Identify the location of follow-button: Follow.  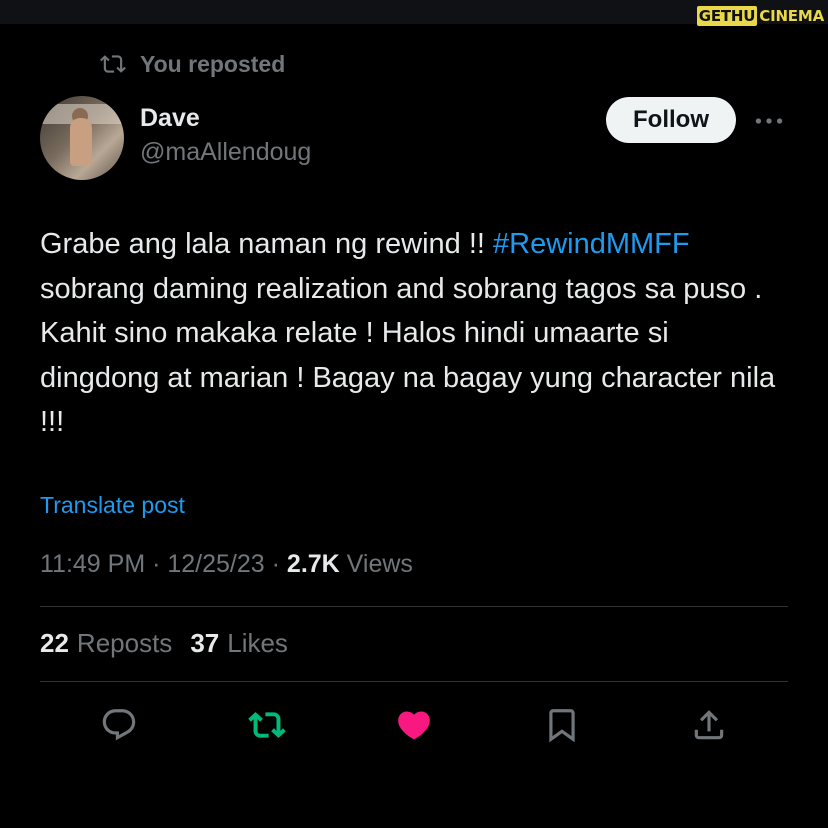
(671, 120).